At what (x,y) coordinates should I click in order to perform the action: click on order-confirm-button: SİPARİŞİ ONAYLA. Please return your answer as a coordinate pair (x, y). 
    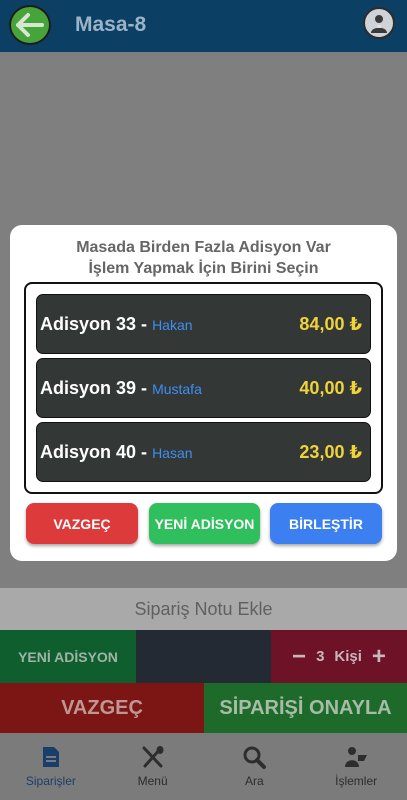
    Looking at the image, I should click on (305, 708).